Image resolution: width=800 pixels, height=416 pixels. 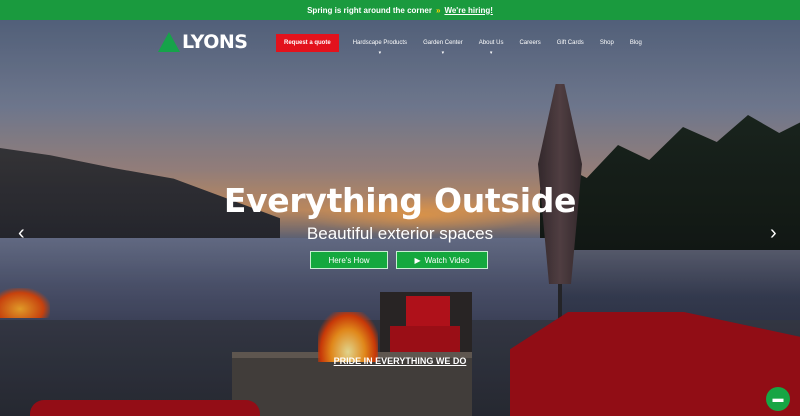 I want to click on nav-item-blog: Blog, so click(x=636, y=43).